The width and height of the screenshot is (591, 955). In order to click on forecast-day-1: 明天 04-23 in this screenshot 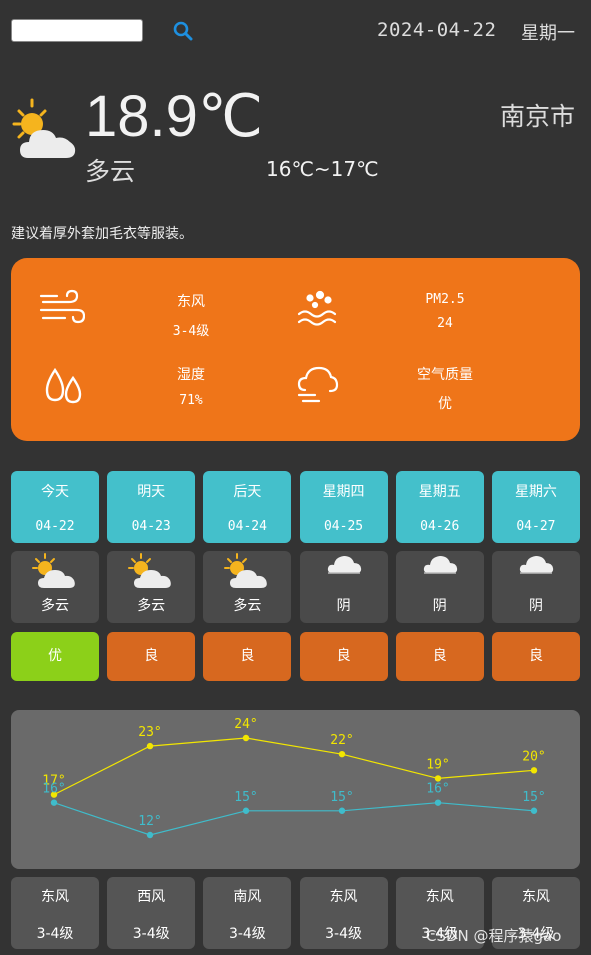, I will do `click(151, 507)`.